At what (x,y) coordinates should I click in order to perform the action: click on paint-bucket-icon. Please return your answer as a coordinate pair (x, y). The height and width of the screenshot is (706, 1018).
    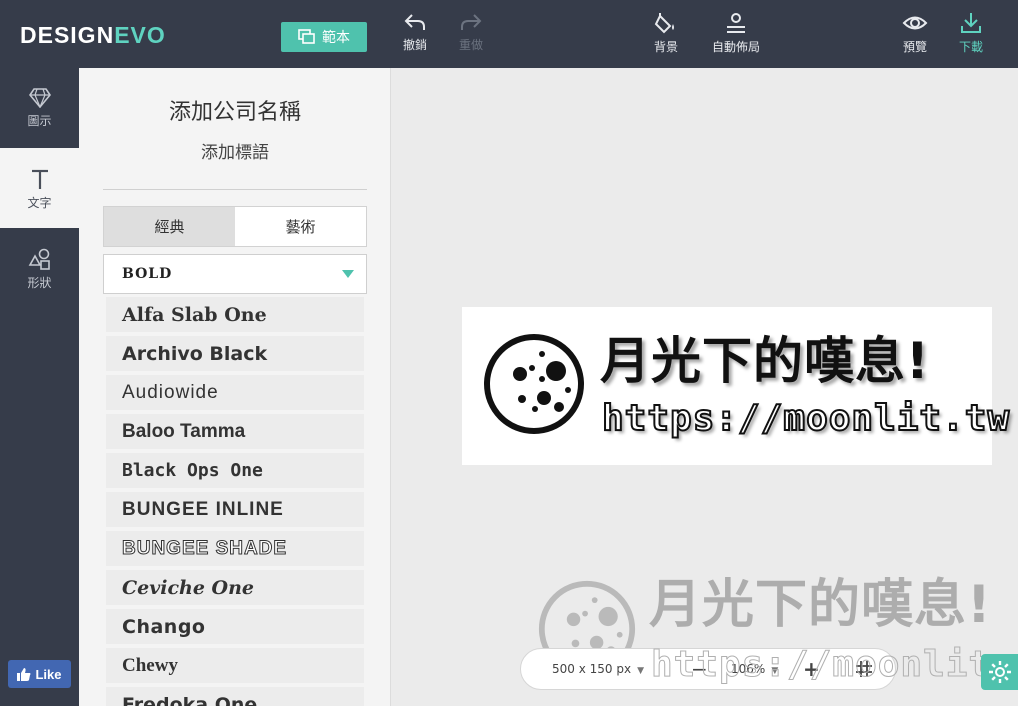
    Looking at the image, I should click on (664, 23).